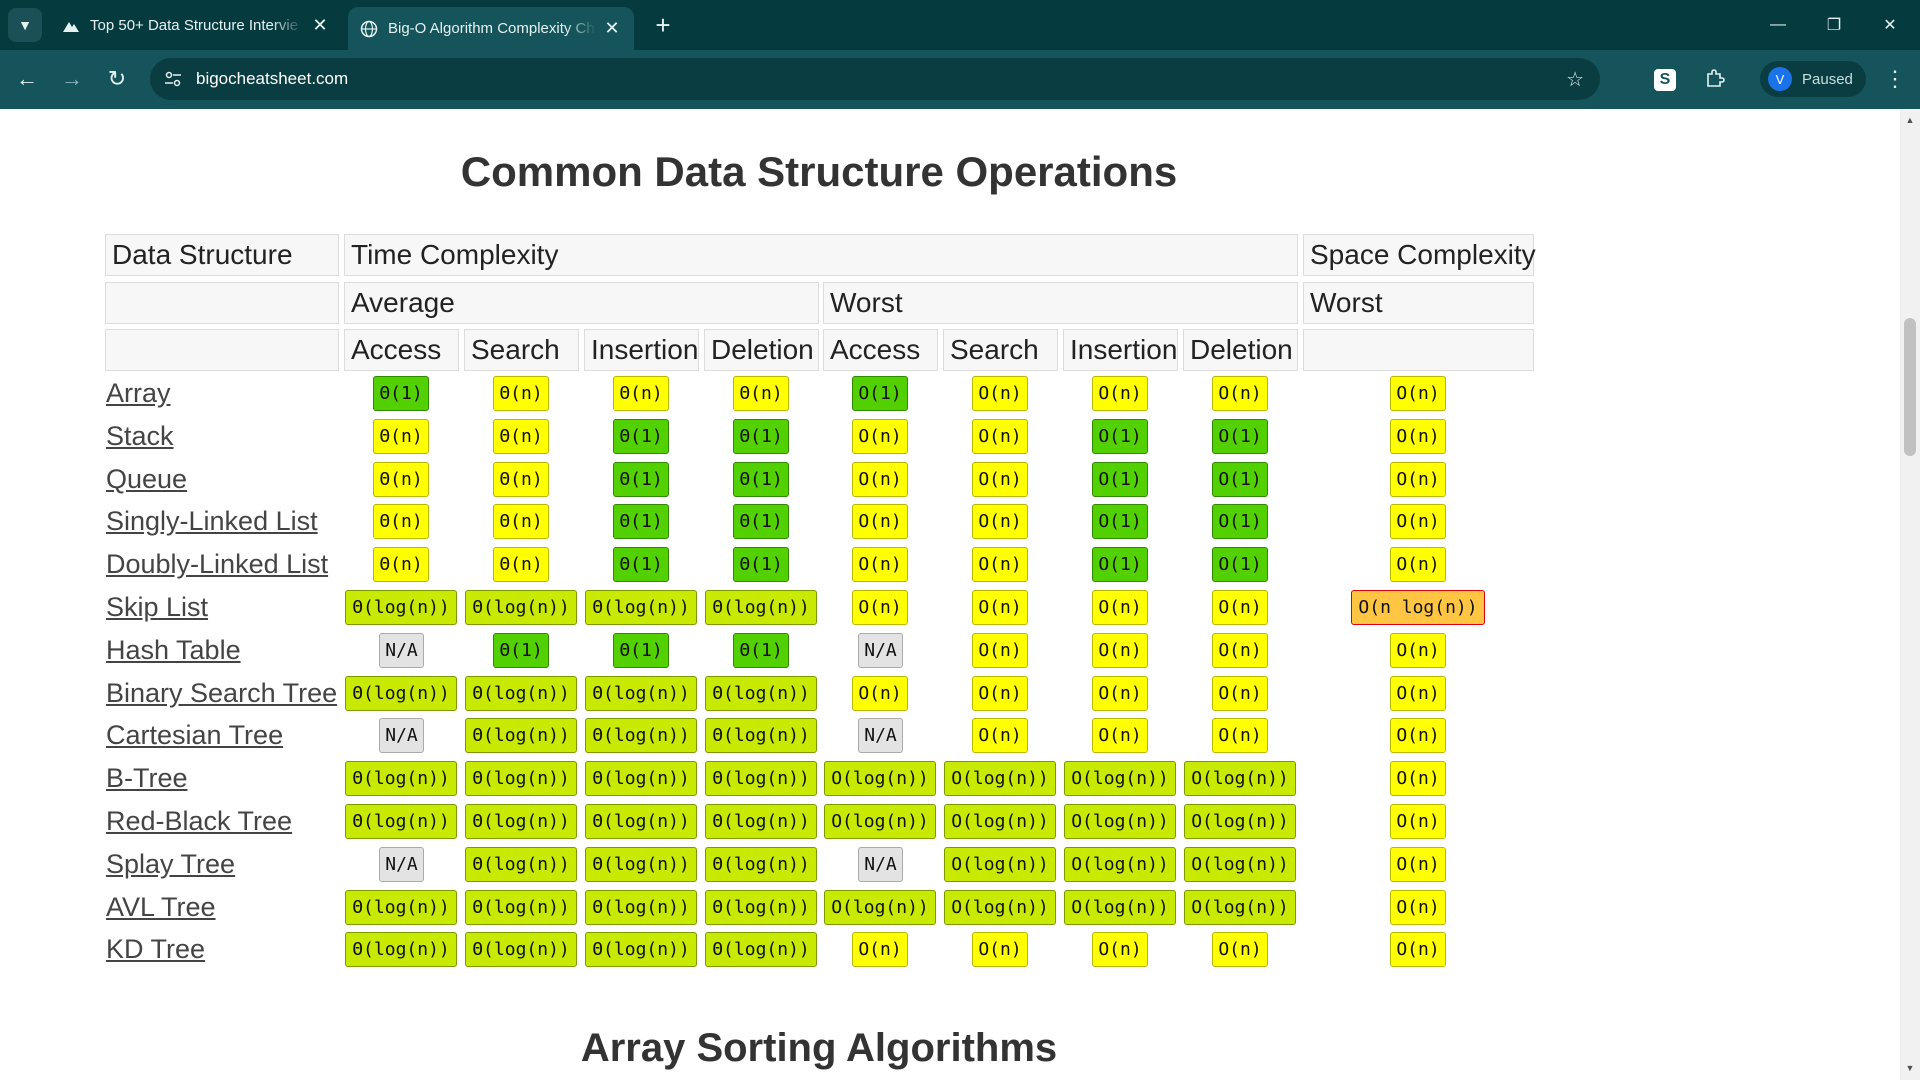  What do you see at coordinates (1575, 79) in the screenshot?
I see `bookmark-star-icon: ☆` at bounding box center [1575, 79].